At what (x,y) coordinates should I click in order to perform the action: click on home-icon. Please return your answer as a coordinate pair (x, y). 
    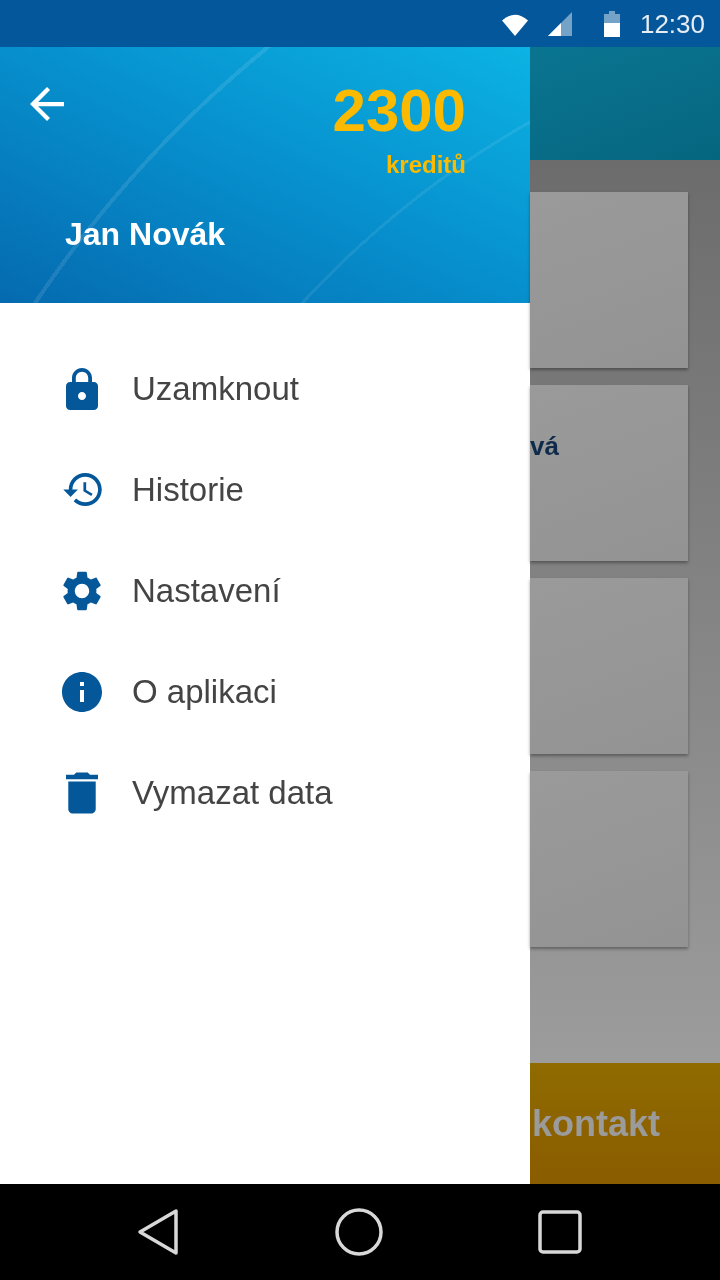
    Looking at the image, I should click on (359, 1232).